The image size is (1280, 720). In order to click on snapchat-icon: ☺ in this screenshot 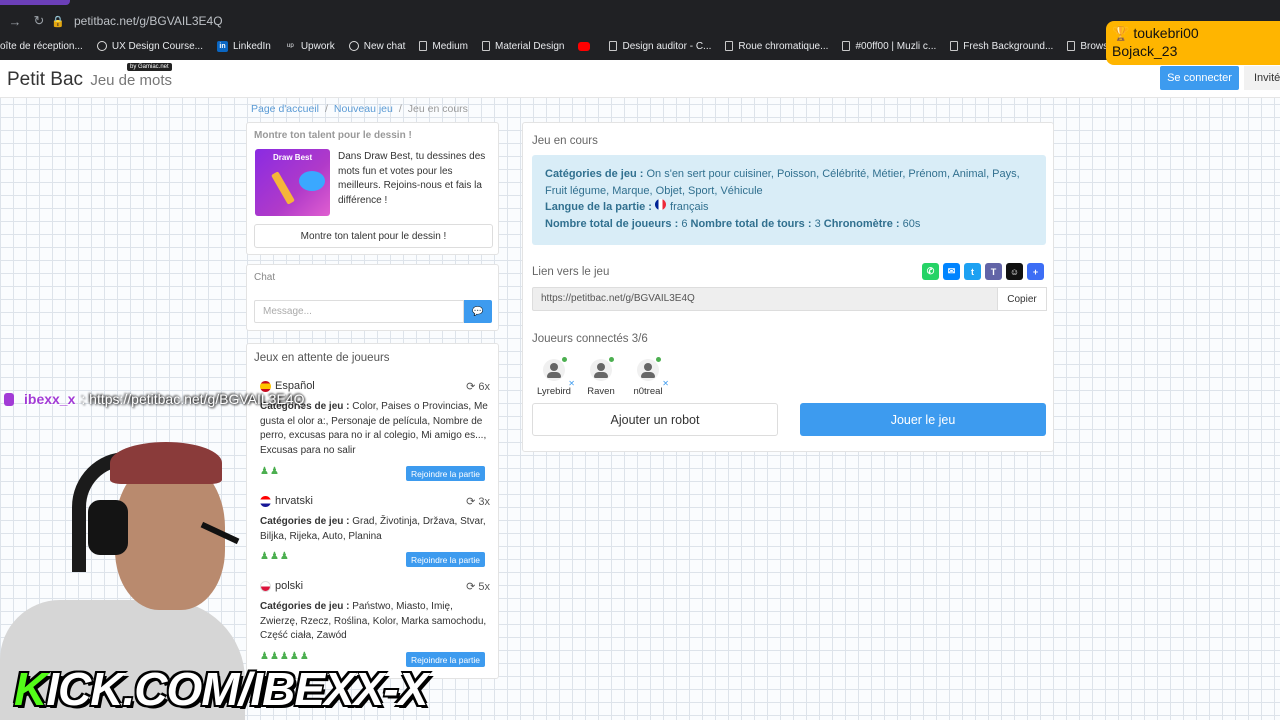, I will do `click(1014, 271)`.